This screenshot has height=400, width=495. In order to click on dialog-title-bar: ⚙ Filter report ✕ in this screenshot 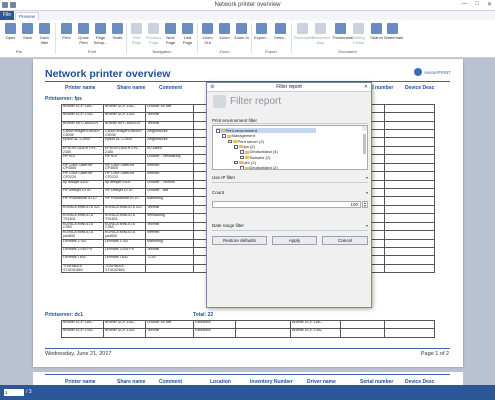, I will do `click(289, 87)`.